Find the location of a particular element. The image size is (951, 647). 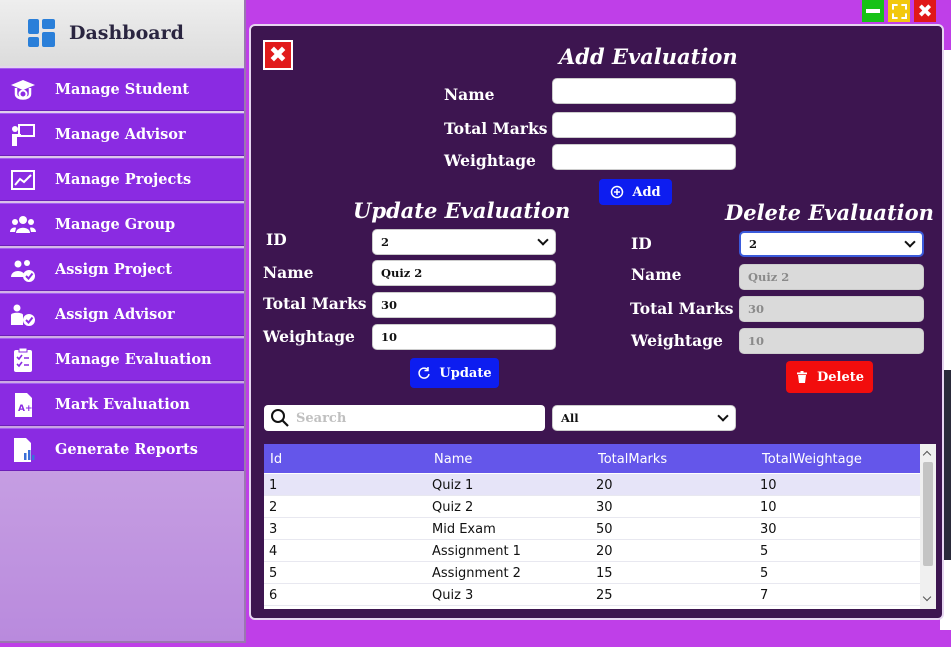

sidebar-item-generate-reports: Generate Reports is located at coordinates (122, 449).